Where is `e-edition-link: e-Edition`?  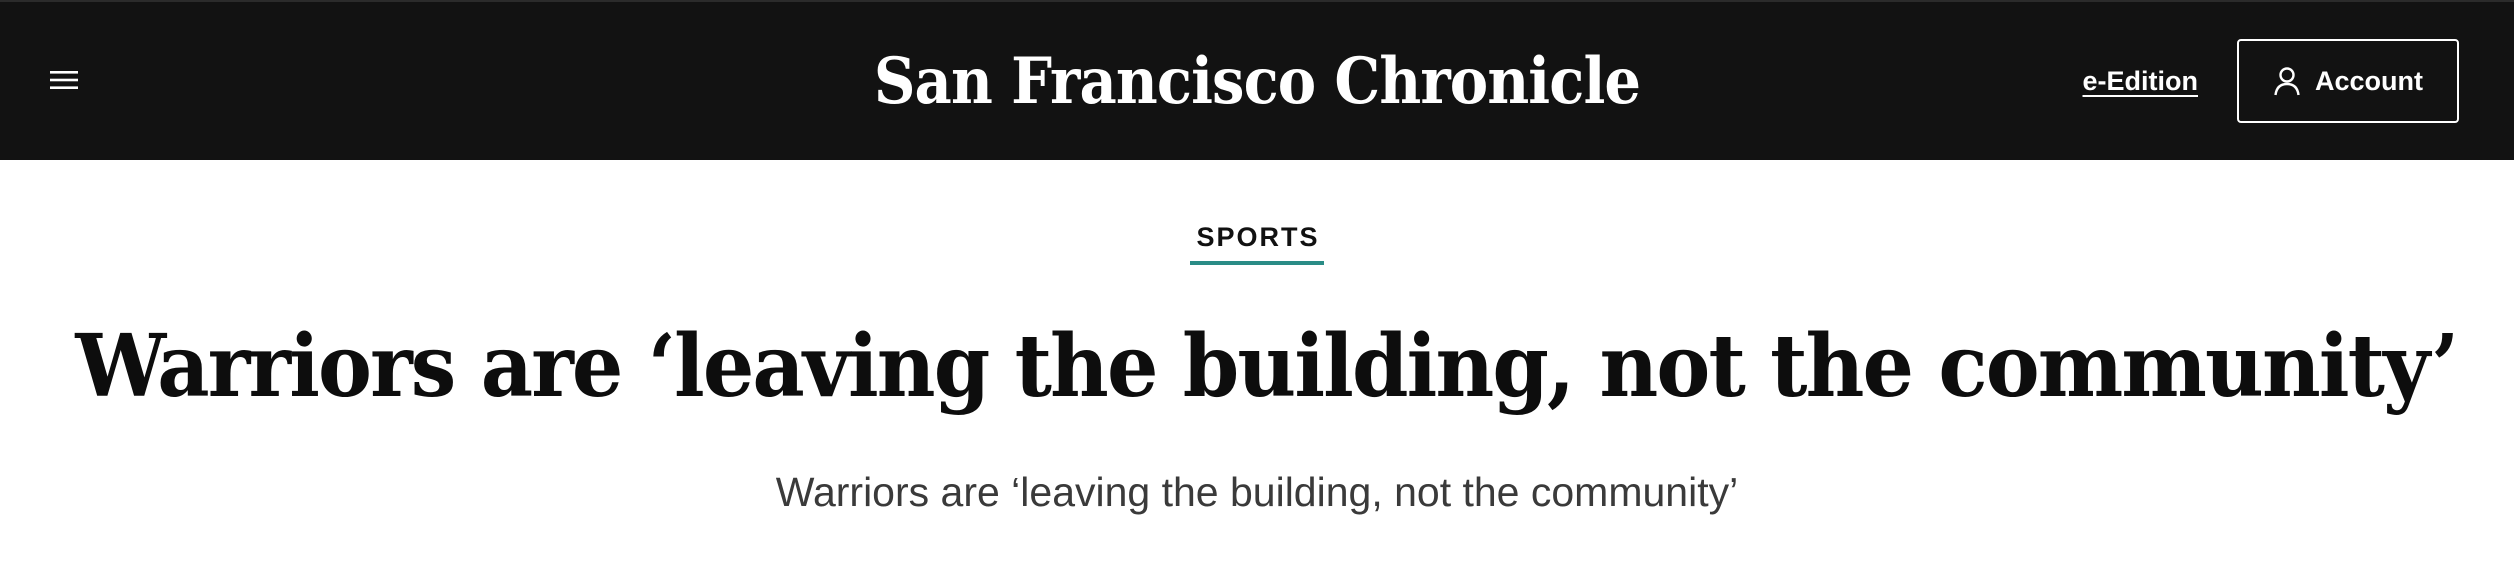
e-edition-link: e-Edition is located at coordinates (2141, 81).